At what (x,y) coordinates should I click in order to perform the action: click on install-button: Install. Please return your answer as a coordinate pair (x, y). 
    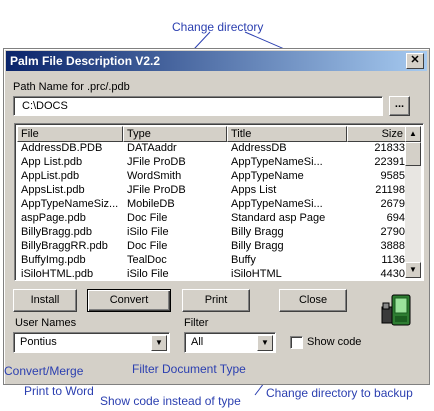
    Looking at the image, I should click on (45, 300).